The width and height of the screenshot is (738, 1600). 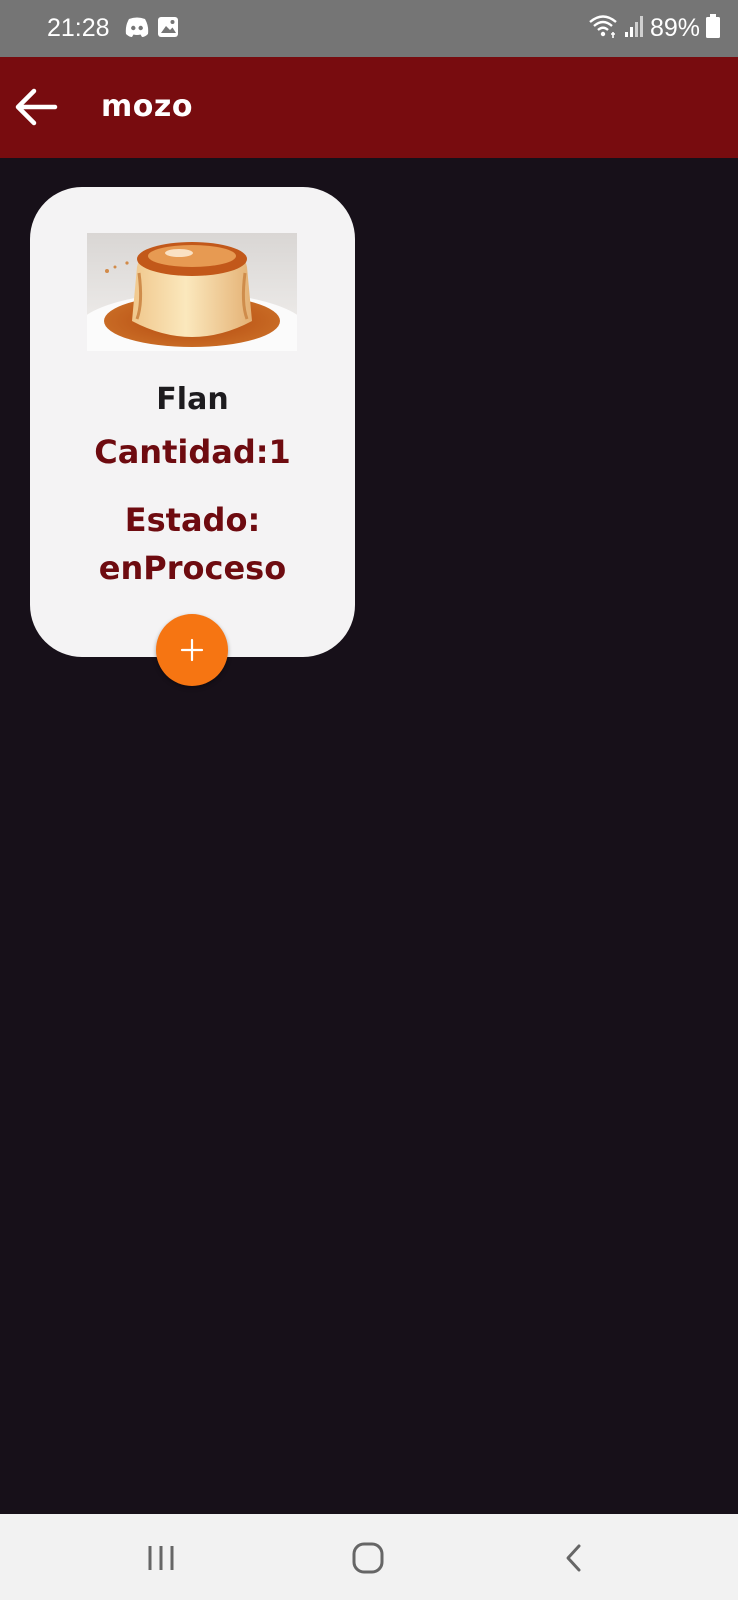 I want to click on home-icon, so click(x=368, y=1558).